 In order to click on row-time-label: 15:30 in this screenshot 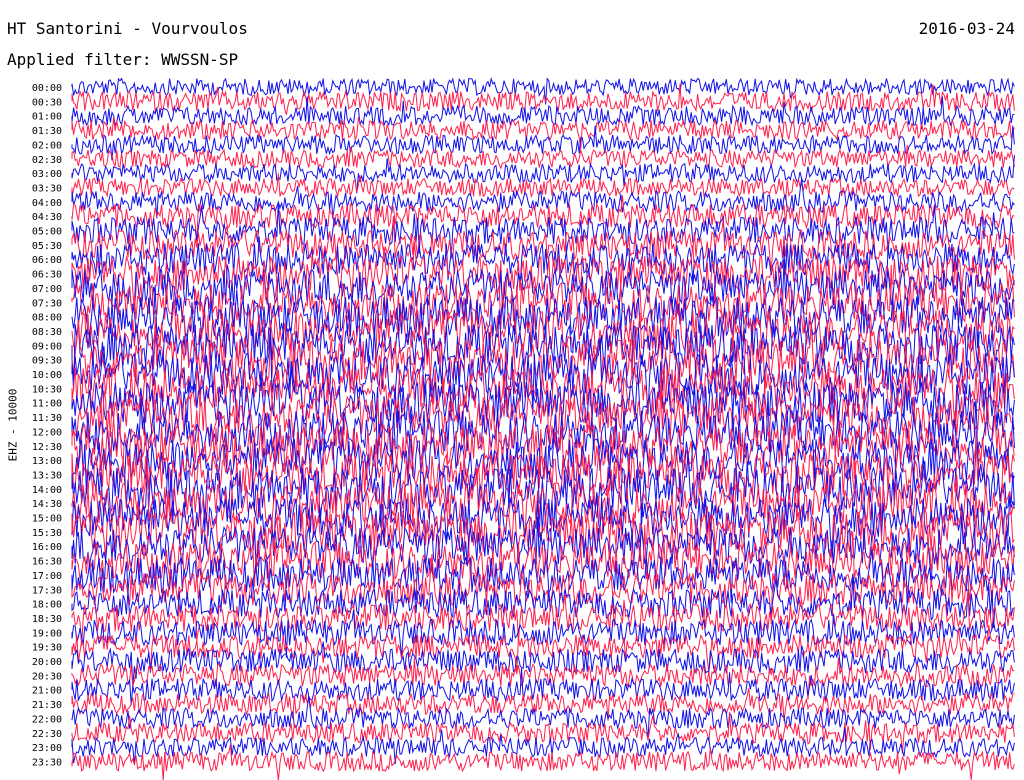, I will do `click(47, 533)`.